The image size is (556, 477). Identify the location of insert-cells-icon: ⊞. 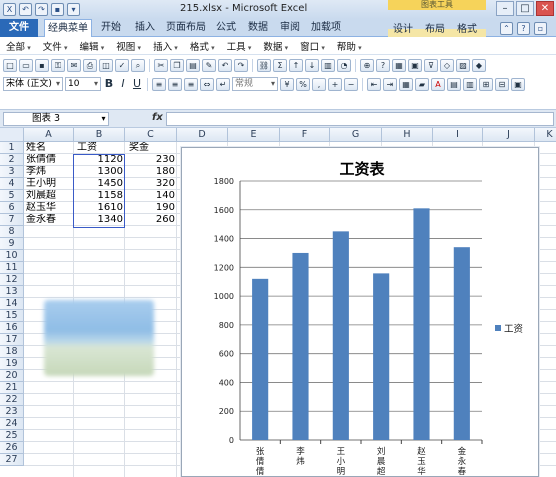
(486, 84).